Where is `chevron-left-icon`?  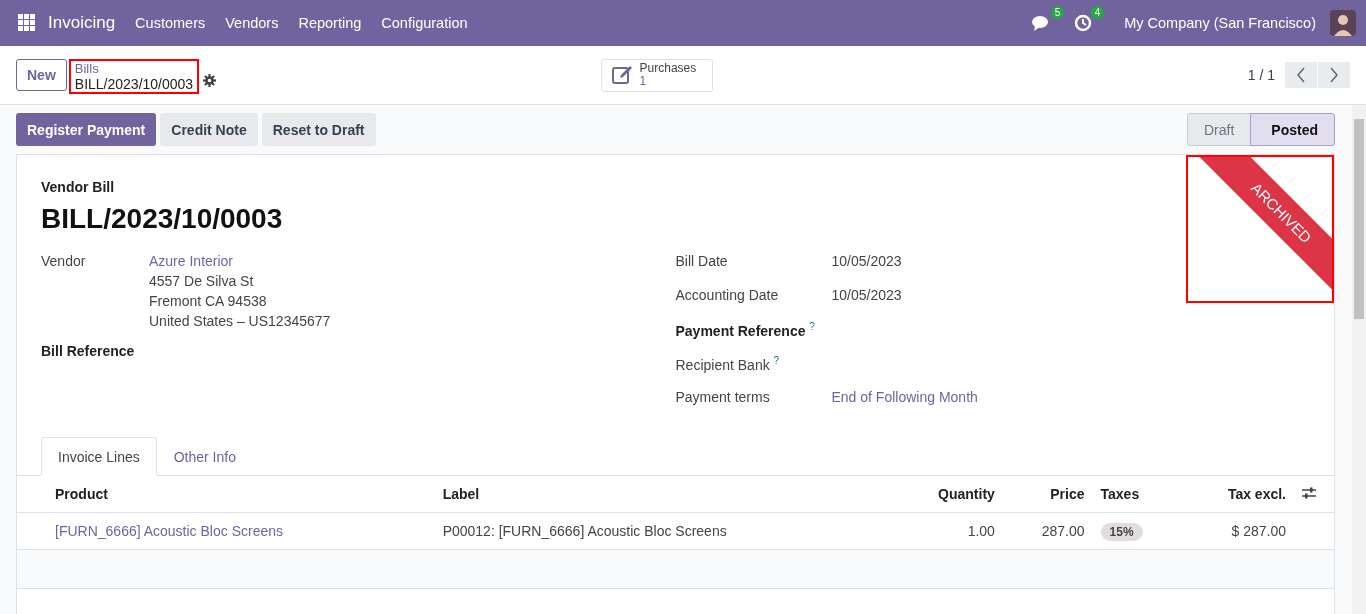
chevron-left-icon is located at coordinates (1301, 75).